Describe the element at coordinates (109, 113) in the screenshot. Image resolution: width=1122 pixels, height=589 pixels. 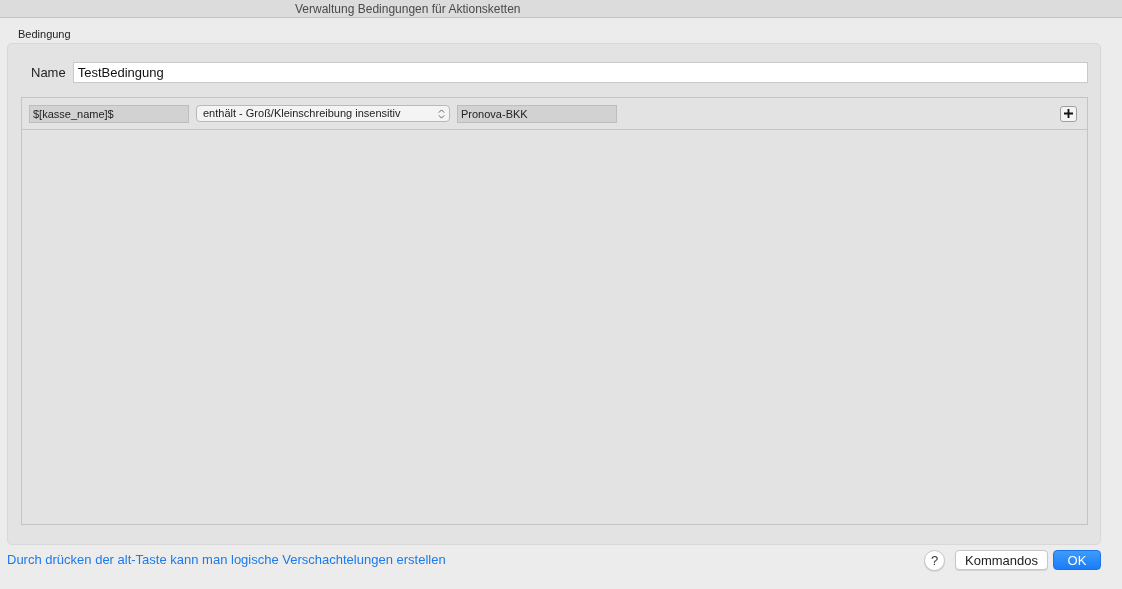
I see `field-input: $[kasse_name]$` at that location.